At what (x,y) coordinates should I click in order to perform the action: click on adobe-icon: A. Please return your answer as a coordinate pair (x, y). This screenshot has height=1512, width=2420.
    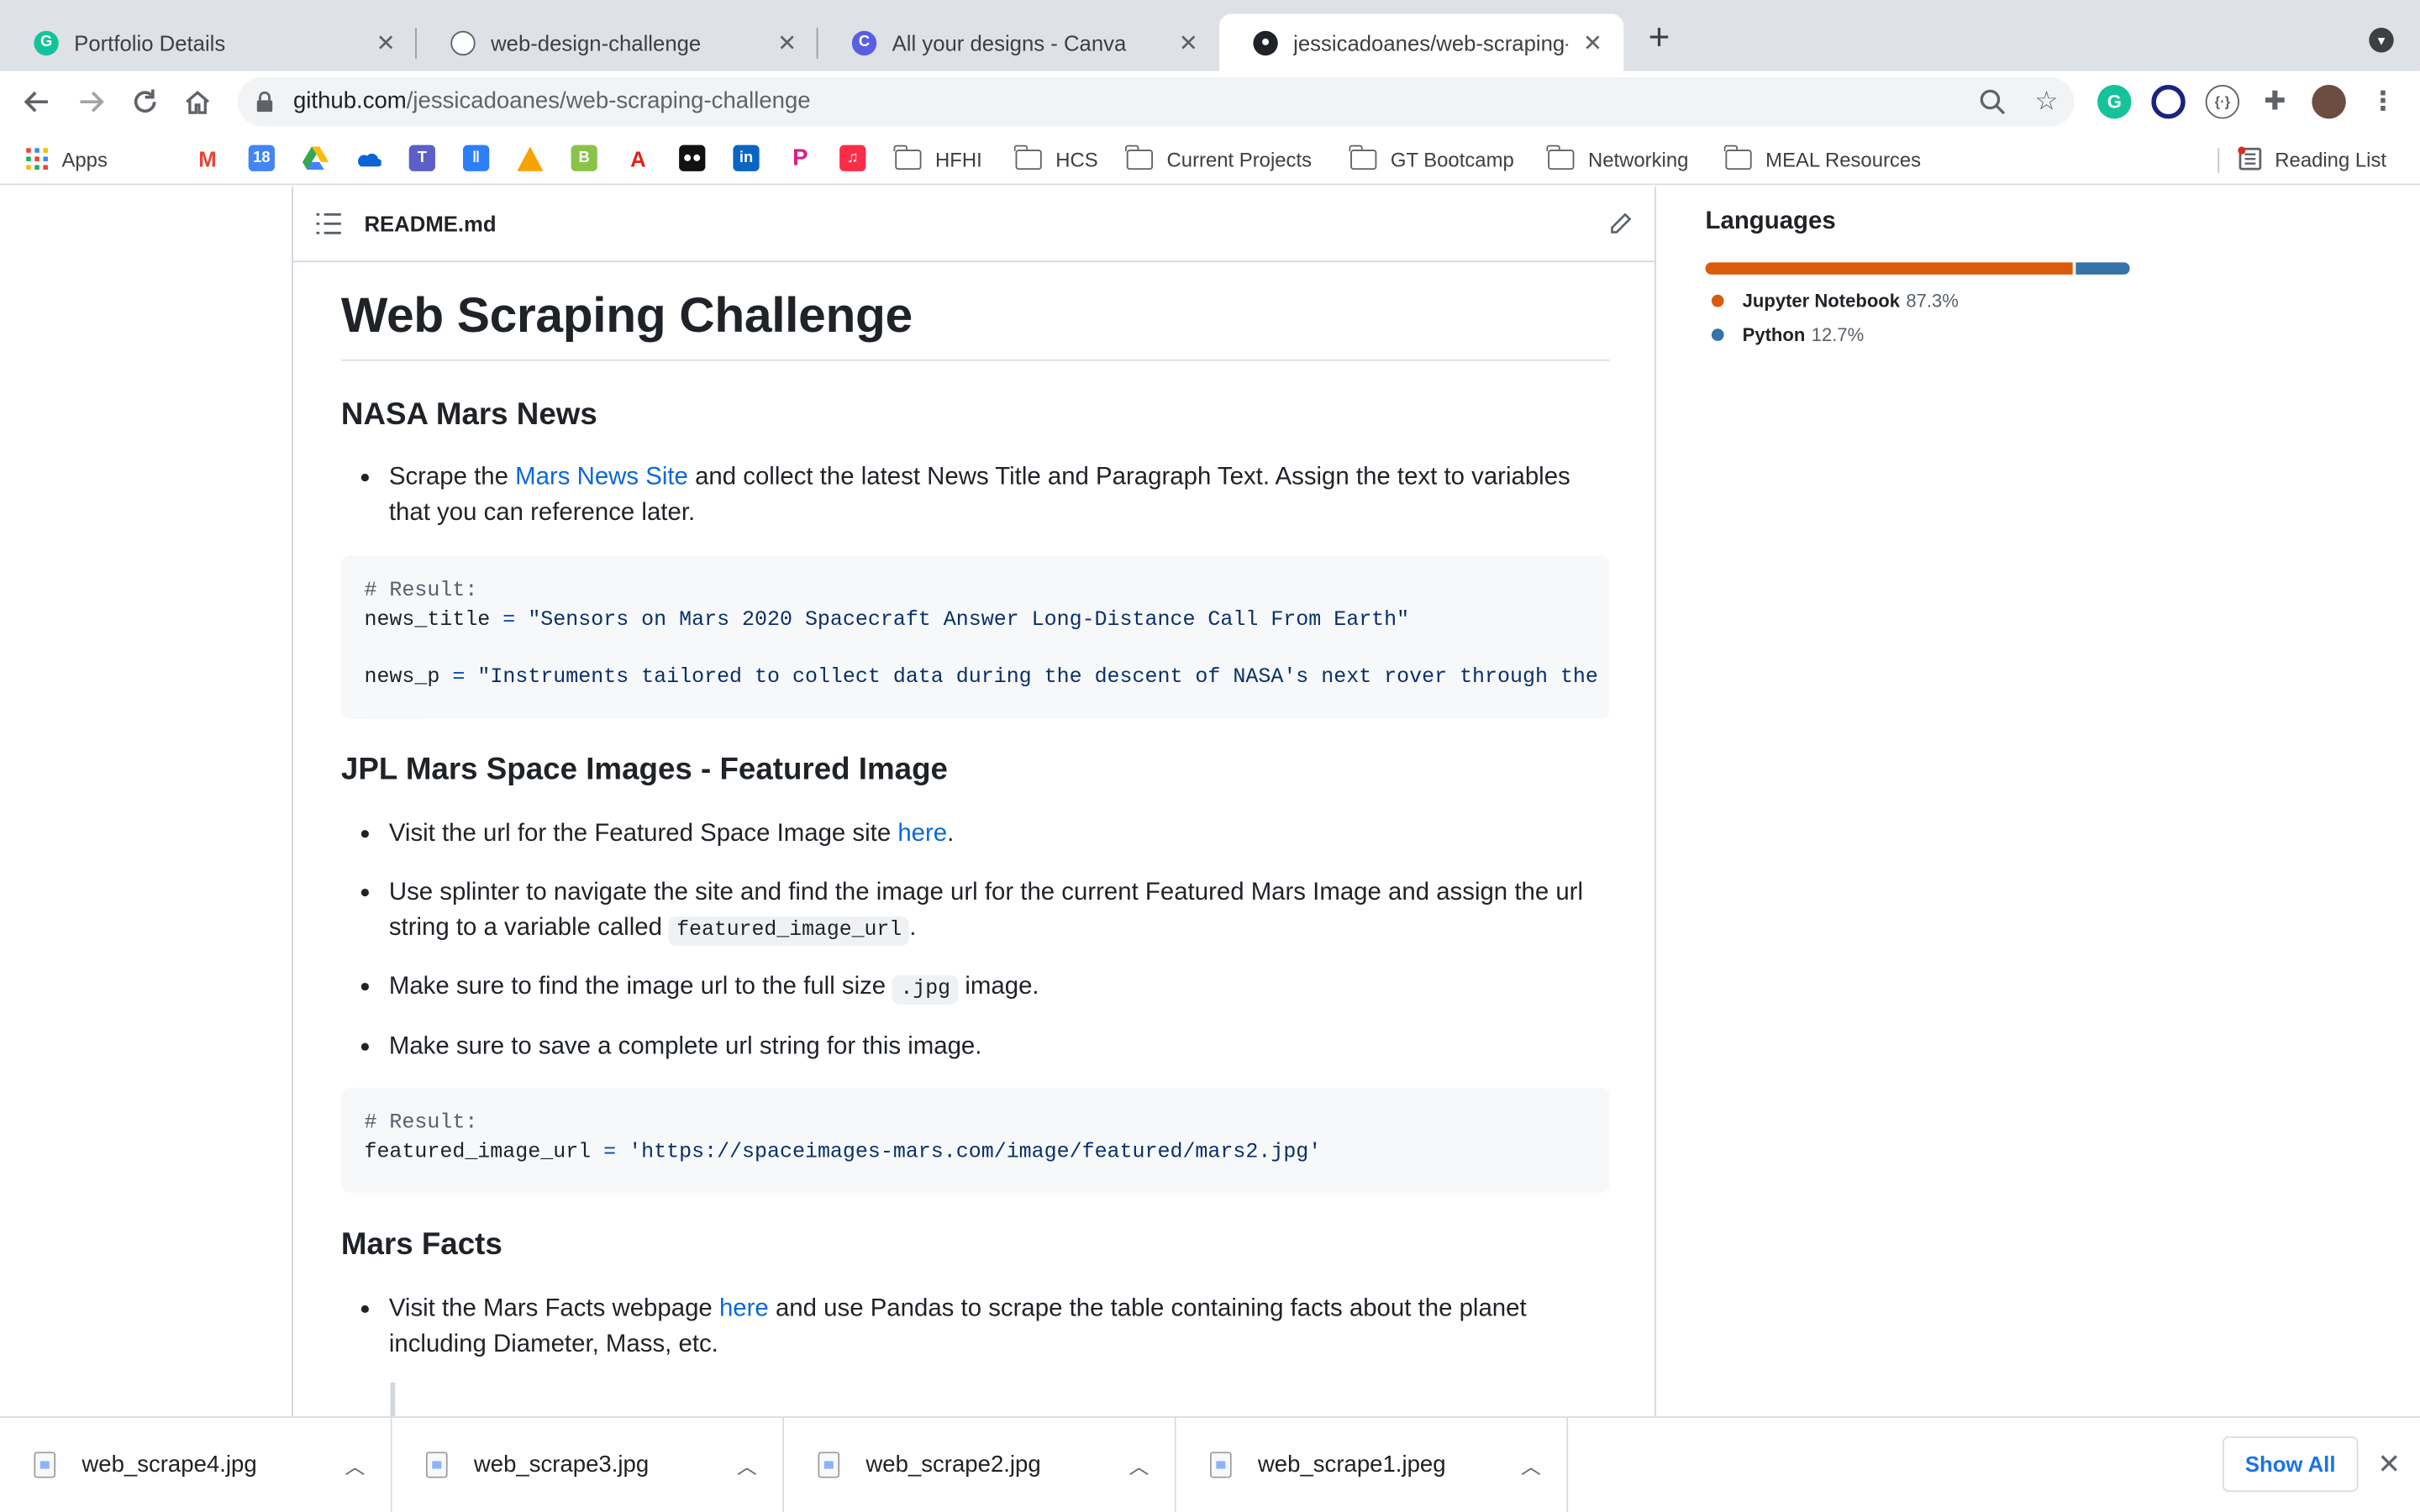
    Looking at the image, I should click on (638, 157).